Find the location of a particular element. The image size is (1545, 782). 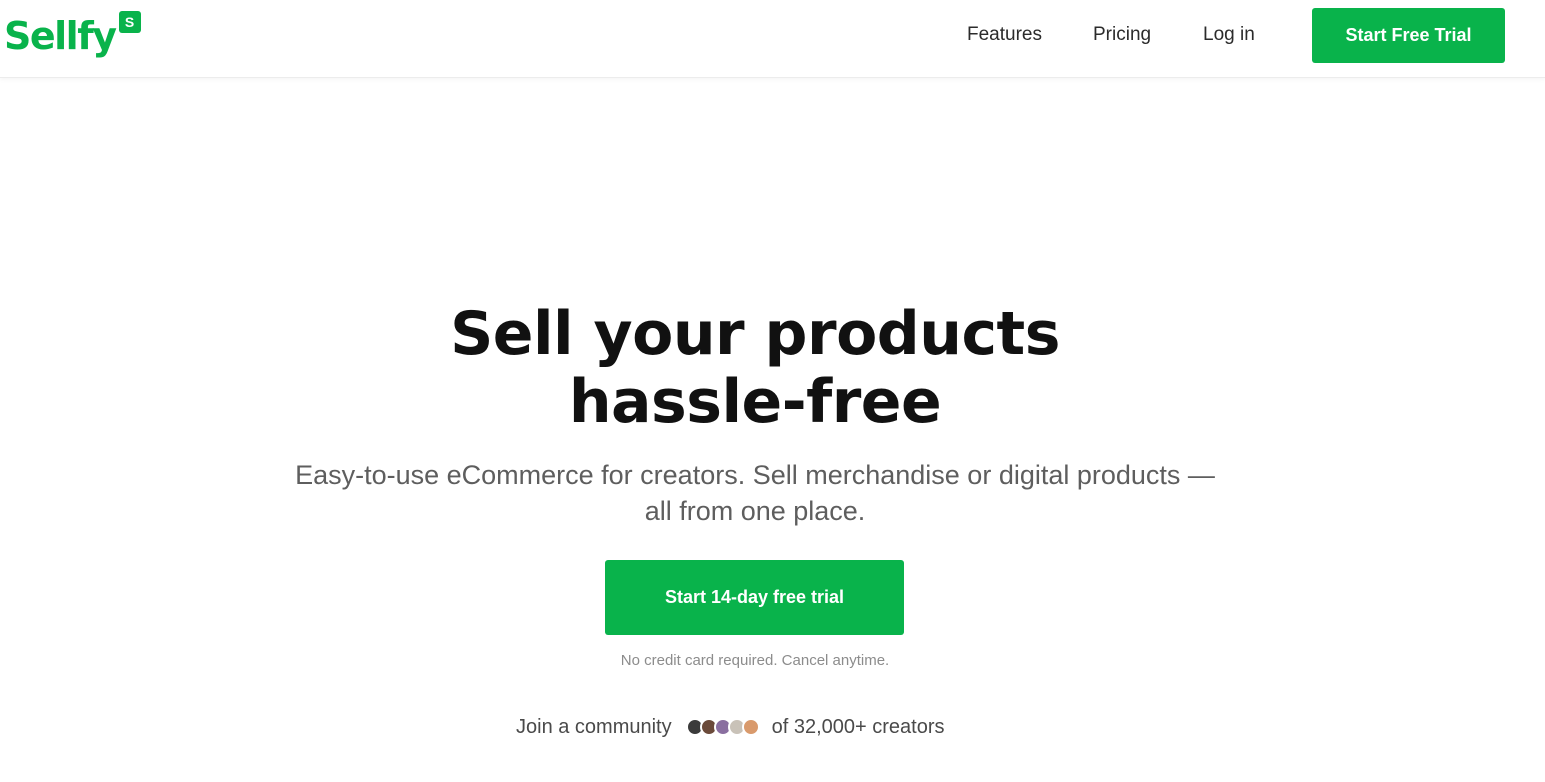

creator-avatars is located at coordinates (722, 727).